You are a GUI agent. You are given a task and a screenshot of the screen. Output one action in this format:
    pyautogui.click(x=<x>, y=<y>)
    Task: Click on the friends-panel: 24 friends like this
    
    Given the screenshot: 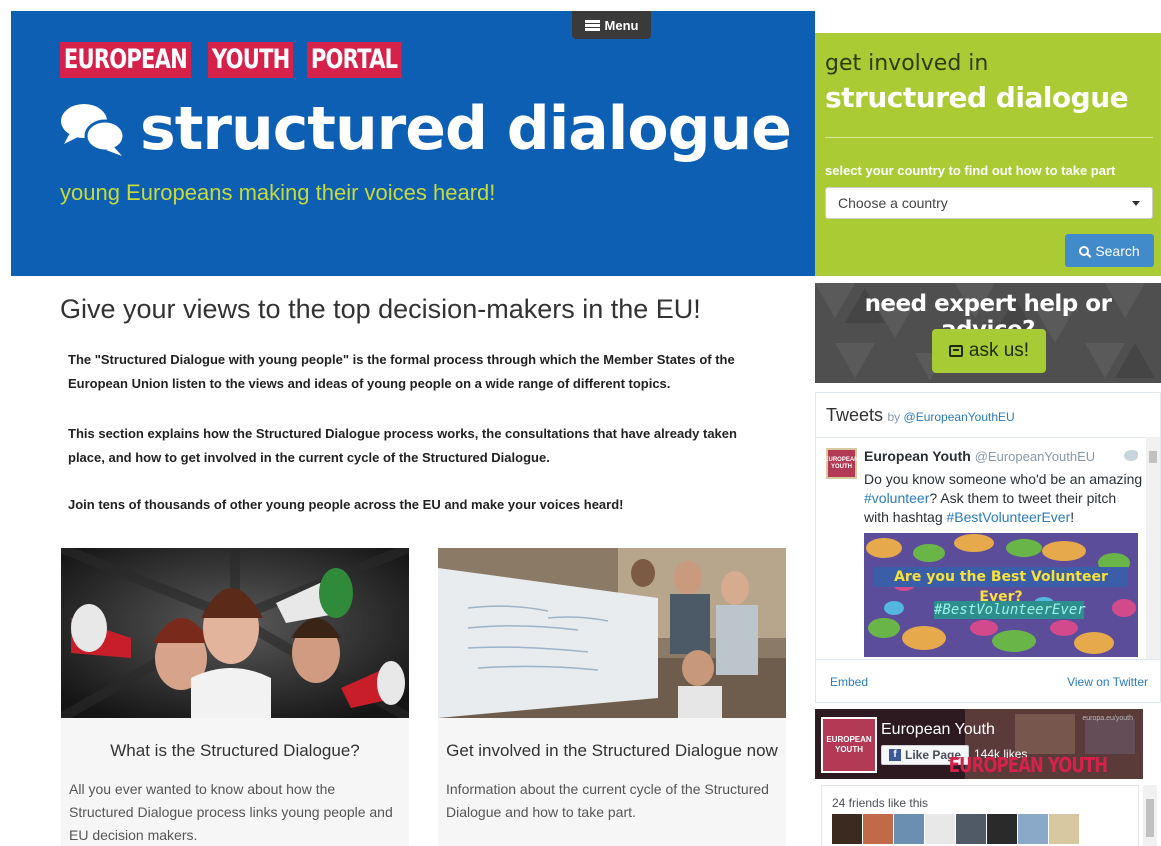 What is the action you would take?
    pyautogui.click(x=980, y=815)
    